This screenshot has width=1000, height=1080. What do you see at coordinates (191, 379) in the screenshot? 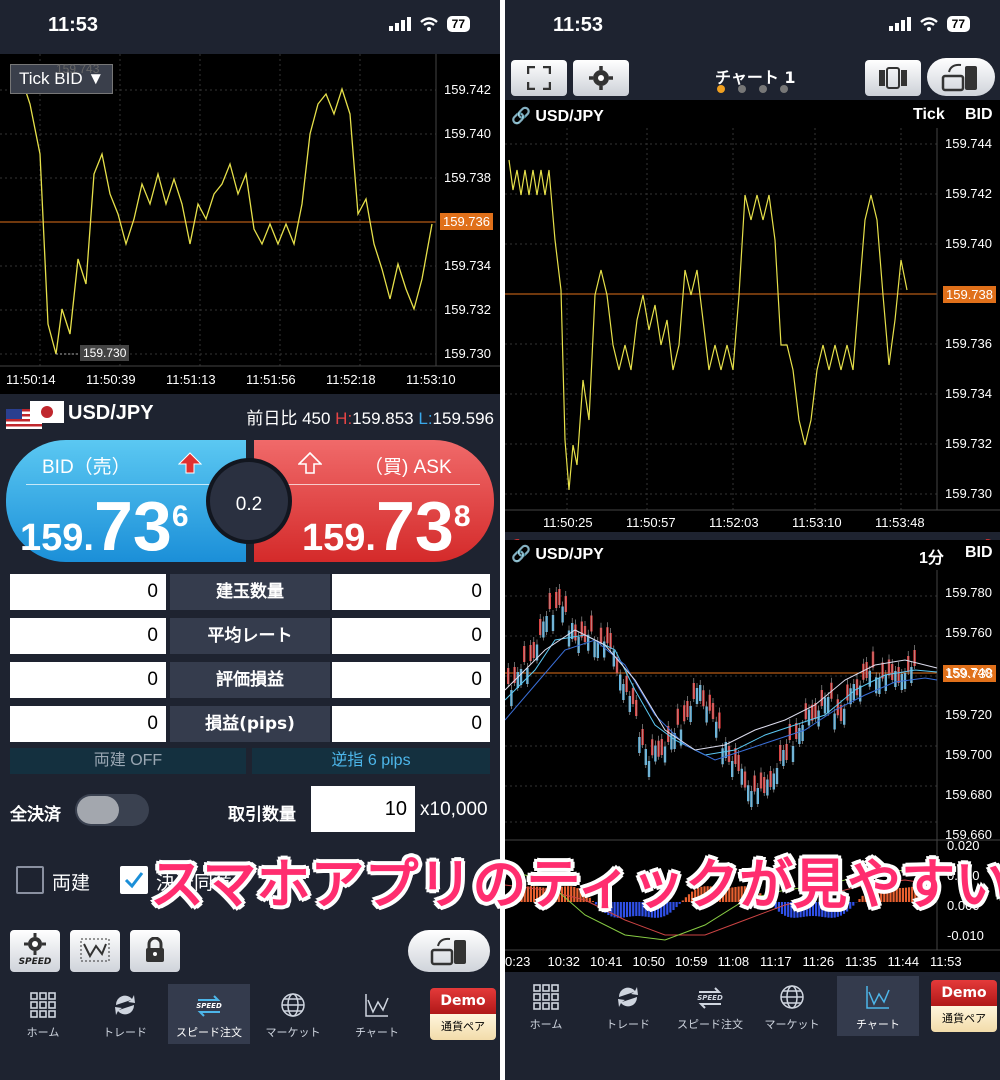
I see `axis-label: 11:51:13` at bounding box center [191, 379].